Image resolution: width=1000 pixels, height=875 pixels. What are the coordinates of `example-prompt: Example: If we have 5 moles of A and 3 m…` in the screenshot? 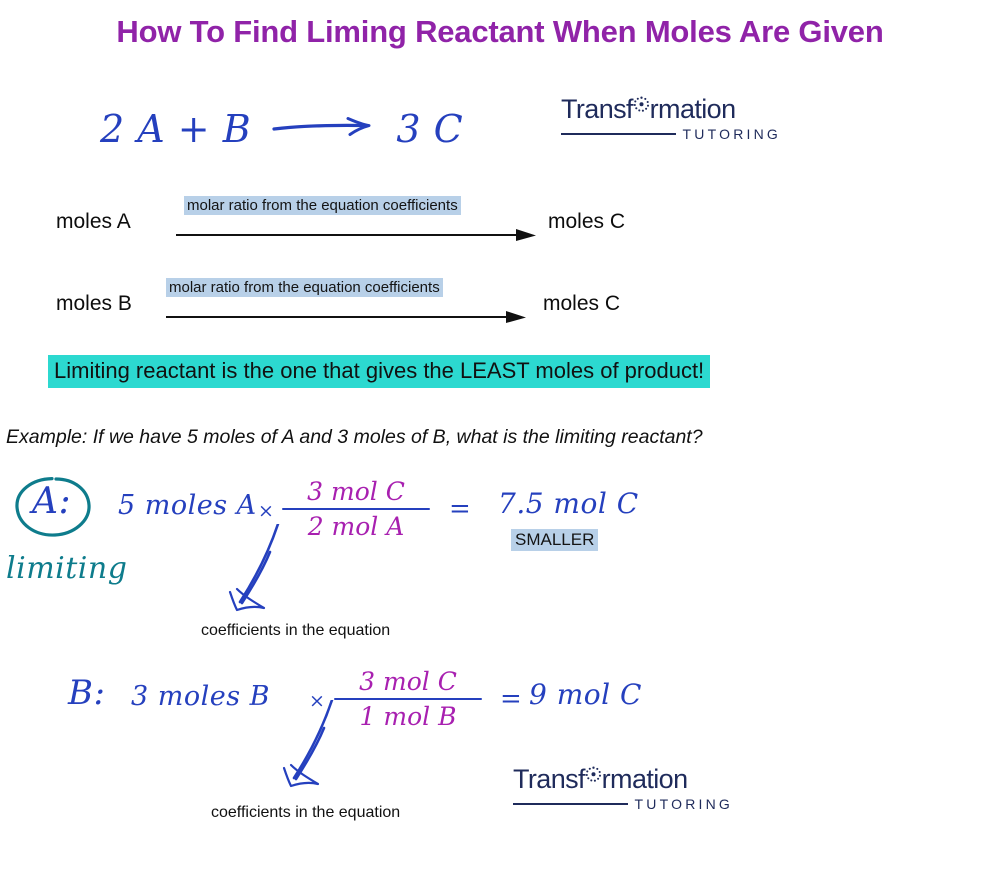 It's located at (354, 437).